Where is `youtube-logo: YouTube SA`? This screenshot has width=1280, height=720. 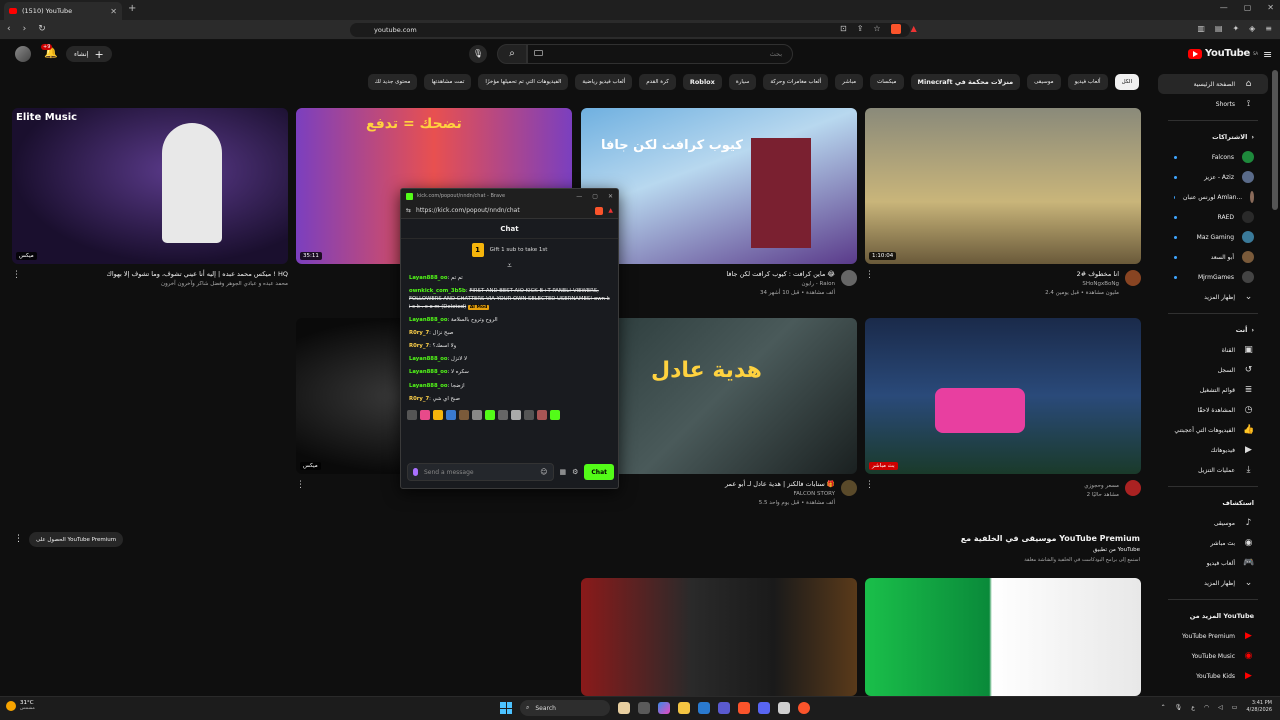 youtube-logo: YouTube SA is located at coordinates (1223, 53).